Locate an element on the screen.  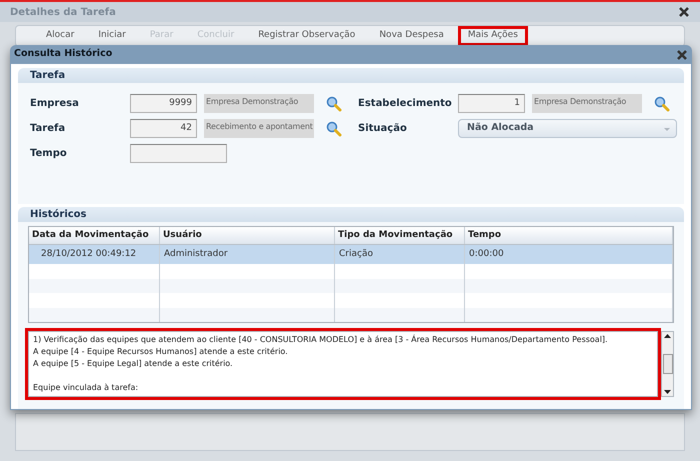
dialog-title: Consulta Histórico is located at coordinates (64, 54).